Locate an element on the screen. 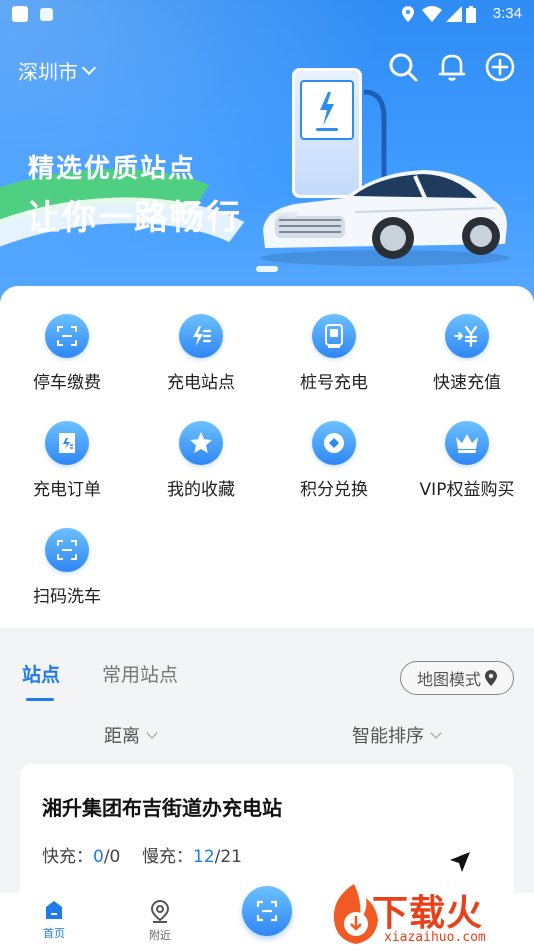  banner-slogan-line1: 精选优质站点 is located at coordinates (112, 169).